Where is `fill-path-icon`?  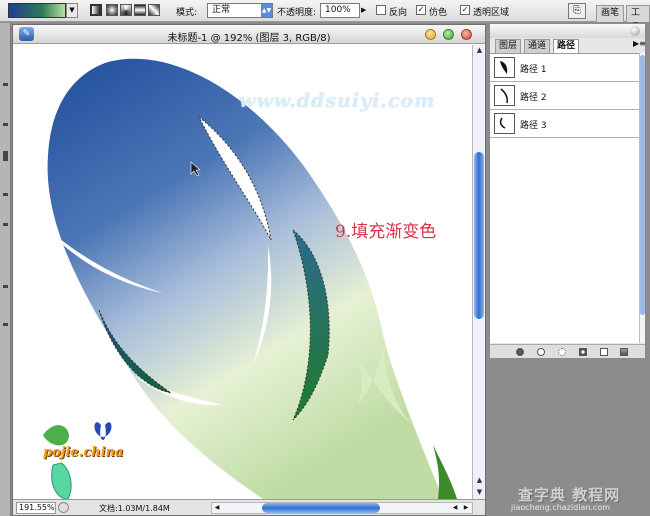
fill-path-icon is located at coordinates (520, 352).